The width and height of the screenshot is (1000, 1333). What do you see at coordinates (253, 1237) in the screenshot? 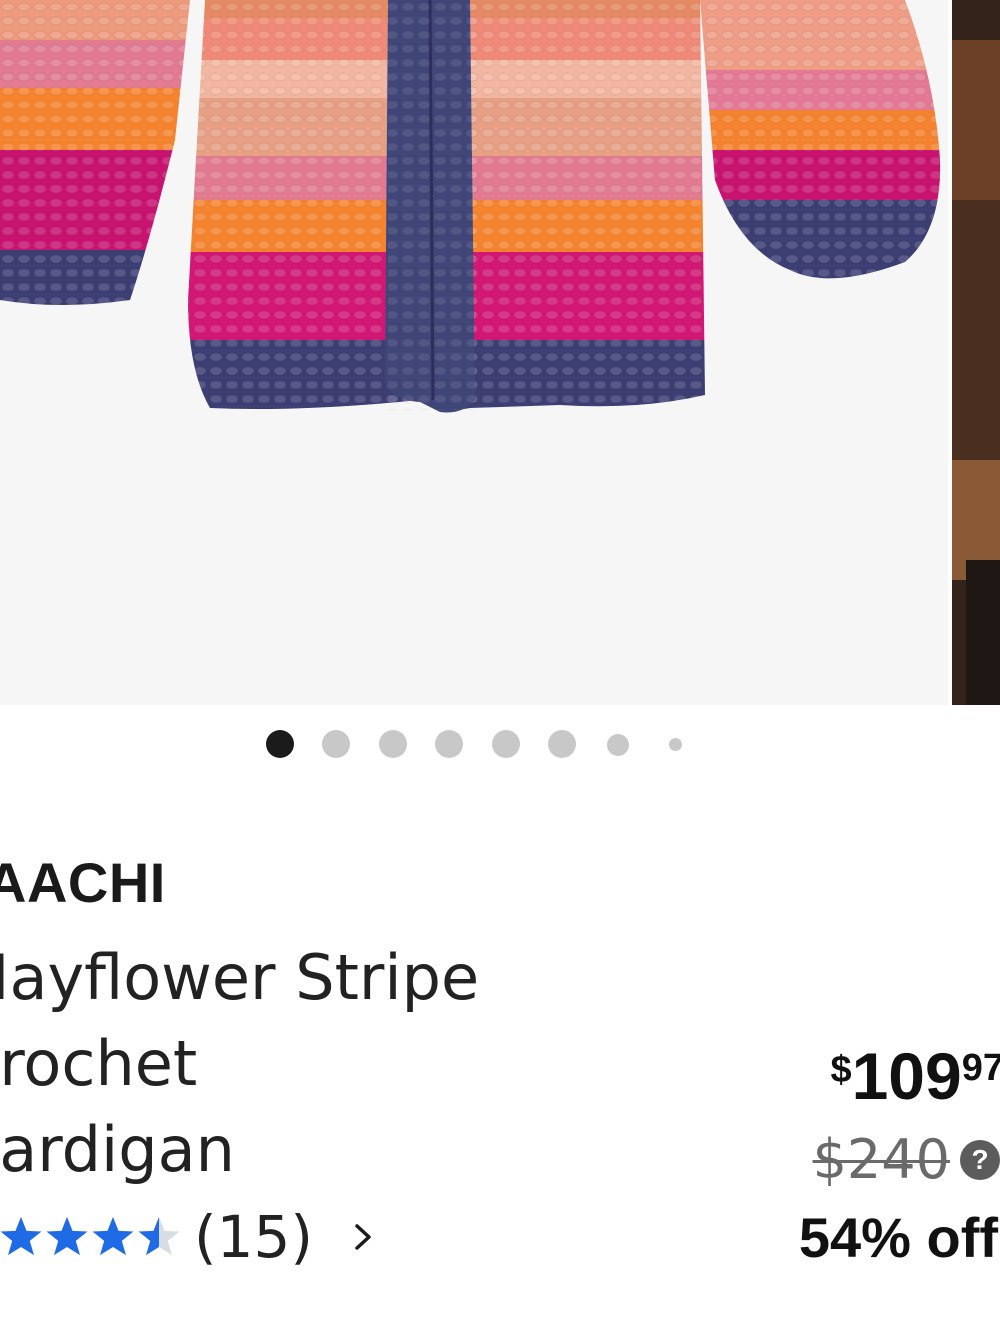
I see `review-count: (15)` at bounding box center [253, 1237].